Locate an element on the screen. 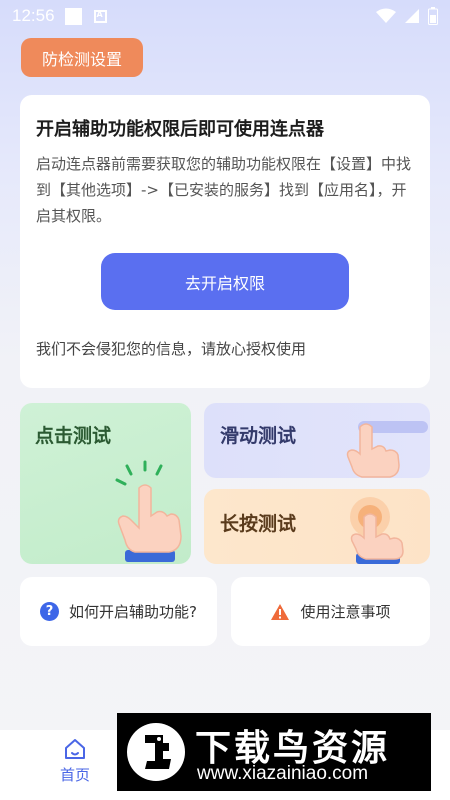 The height and width of the screenshot is (800, 450). enable-permission-button: 去开启权限 is located at coordinates (225, 281).